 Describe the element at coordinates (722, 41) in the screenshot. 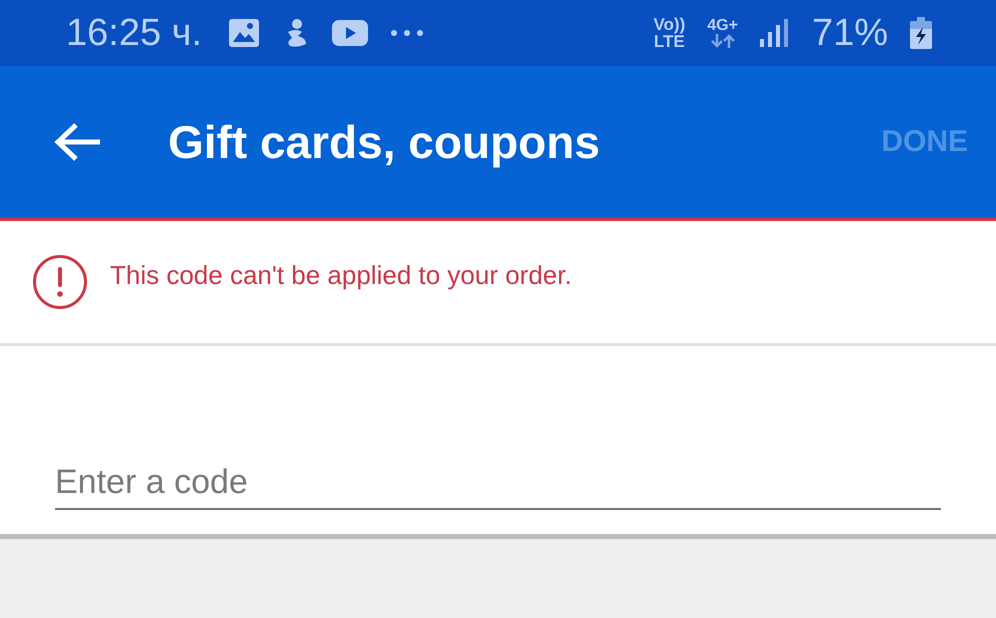

I see `data-arrows-icon` at that location.